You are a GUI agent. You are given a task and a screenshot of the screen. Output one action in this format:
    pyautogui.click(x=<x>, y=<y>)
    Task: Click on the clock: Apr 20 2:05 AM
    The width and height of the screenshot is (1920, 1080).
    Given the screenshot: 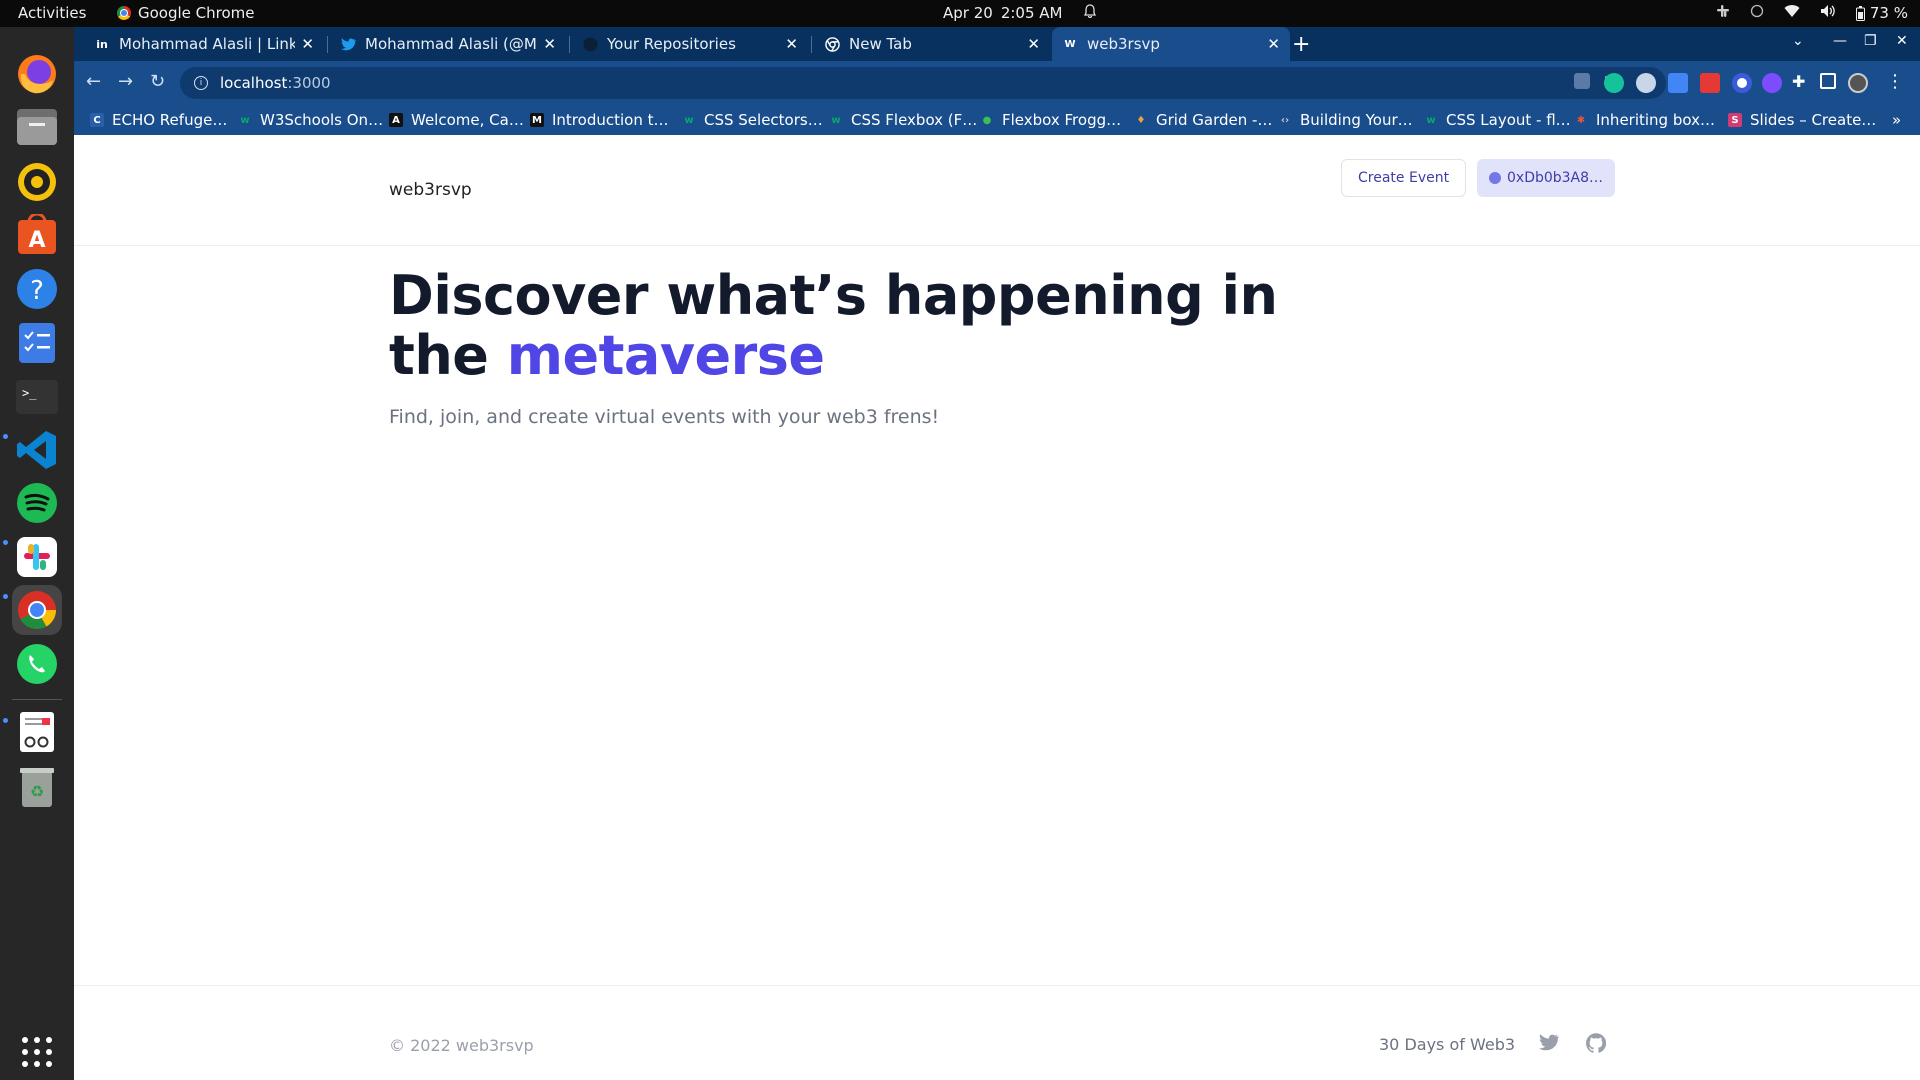 What is the action you would take?
    pyautogui.click(x=1020, y=13)
    